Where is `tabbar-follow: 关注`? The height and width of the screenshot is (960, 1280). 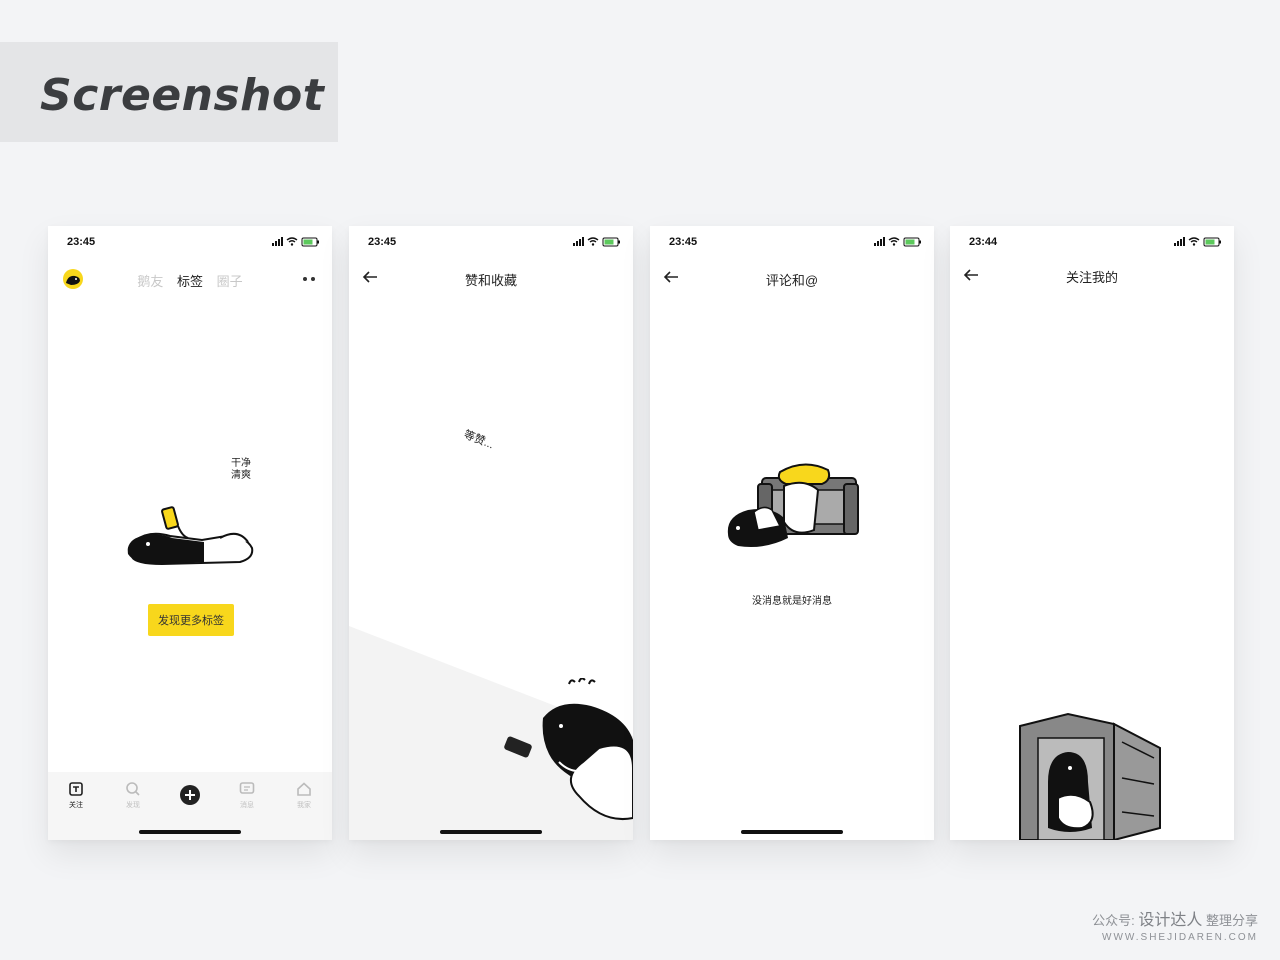
tabbar-follow: 关注 is located at coordinates (76, 796).